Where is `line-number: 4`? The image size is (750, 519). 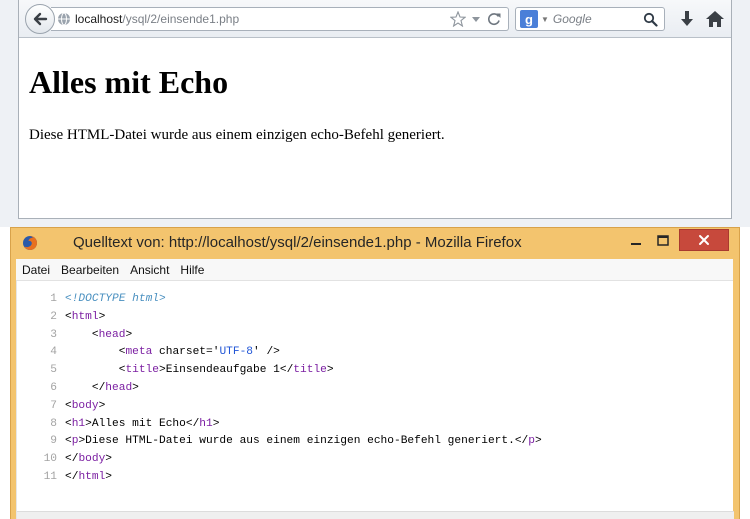 line-number: 4 is located at coordinates (53, 352).